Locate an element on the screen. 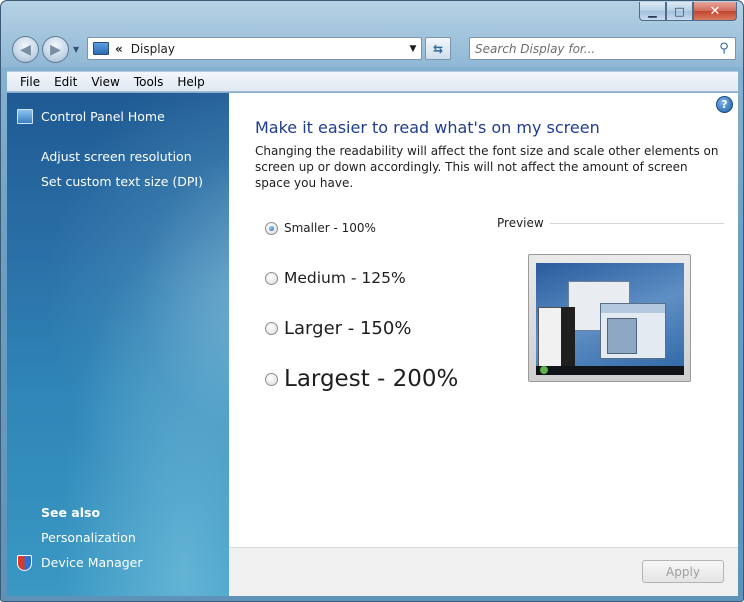 This screenshot has height=602, width=744. caption-buttons: ▁ □ ✕ is located at coordinates (688, 11).